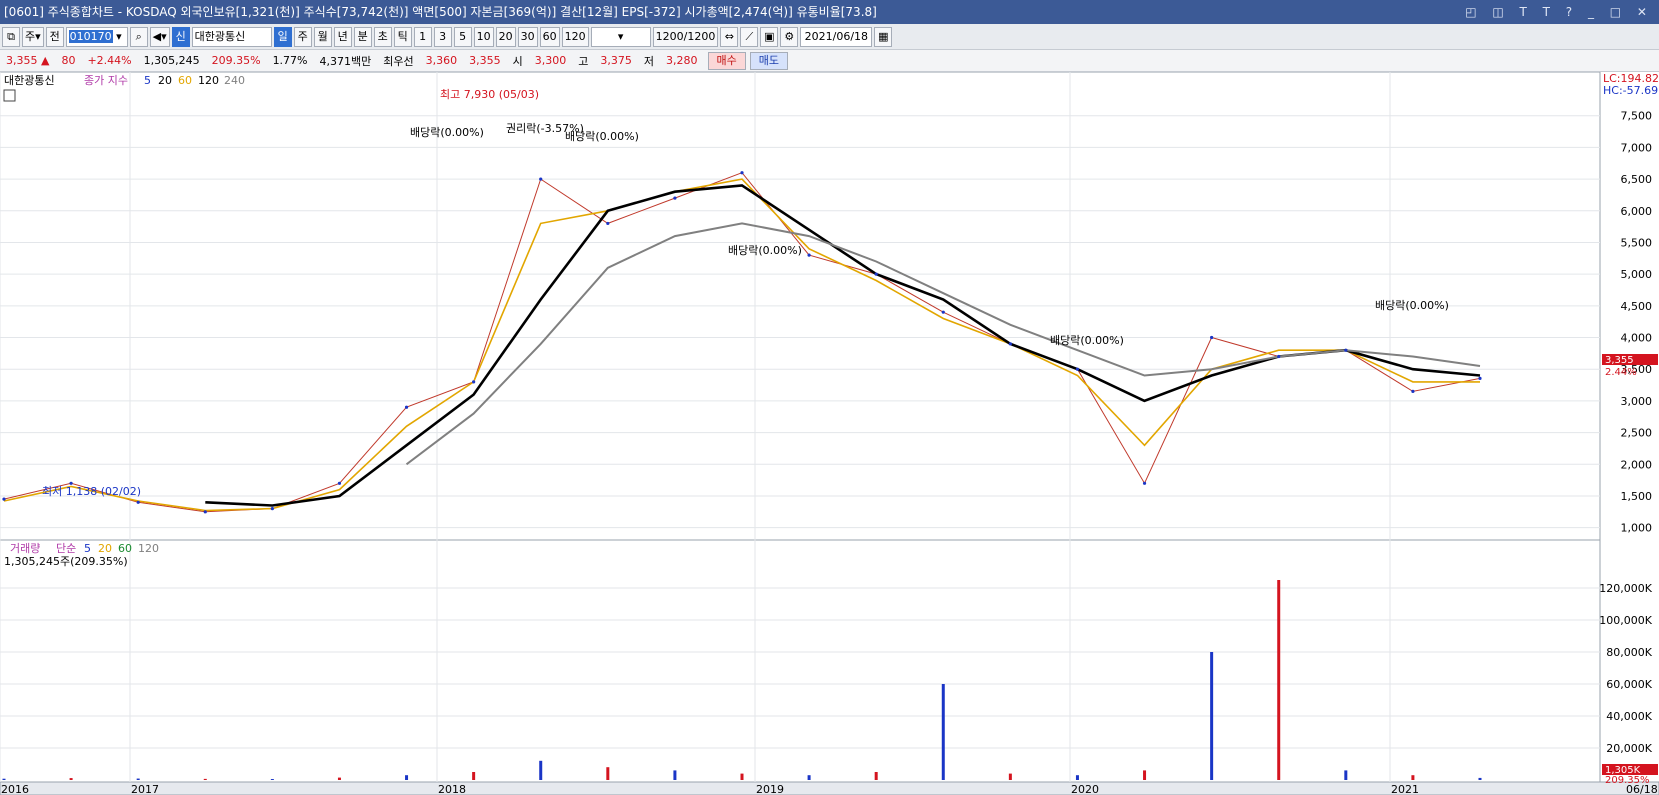 This screenshot has height=795, width=1659. I want to click on legend-ma120: 120, so click(208, 80).